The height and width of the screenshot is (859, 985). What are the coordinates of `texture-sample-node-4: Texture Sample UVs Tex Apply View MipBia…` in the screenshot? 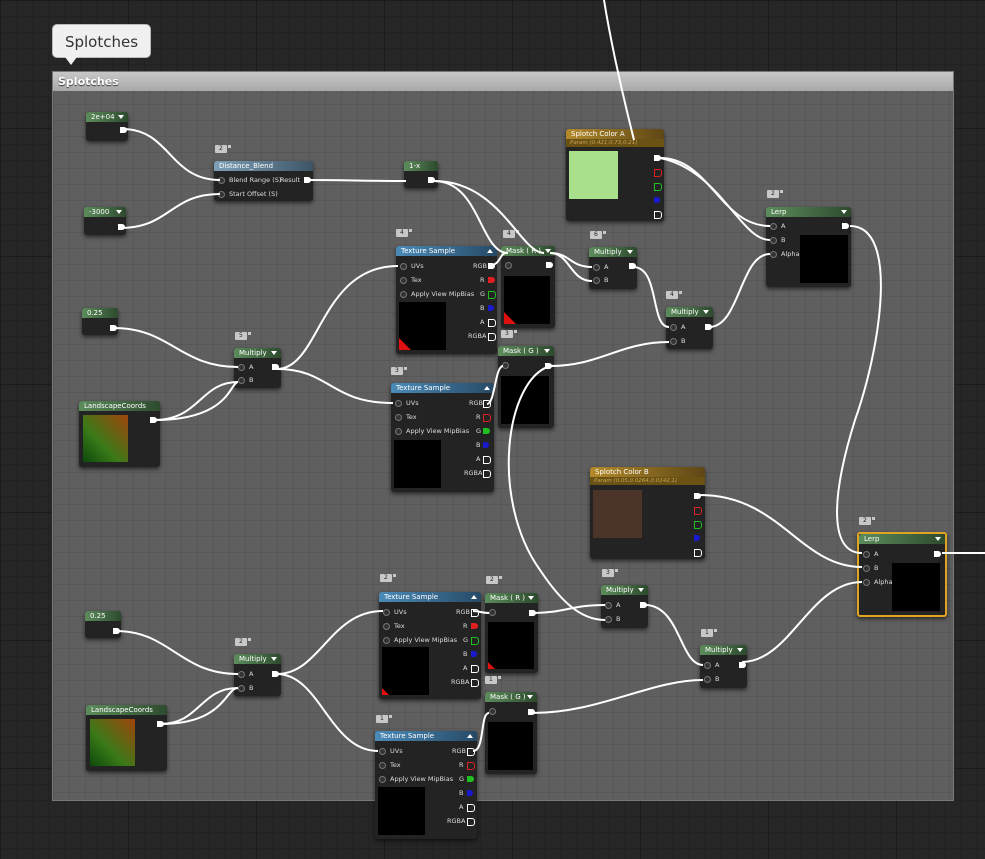 It's located at (426, 785).